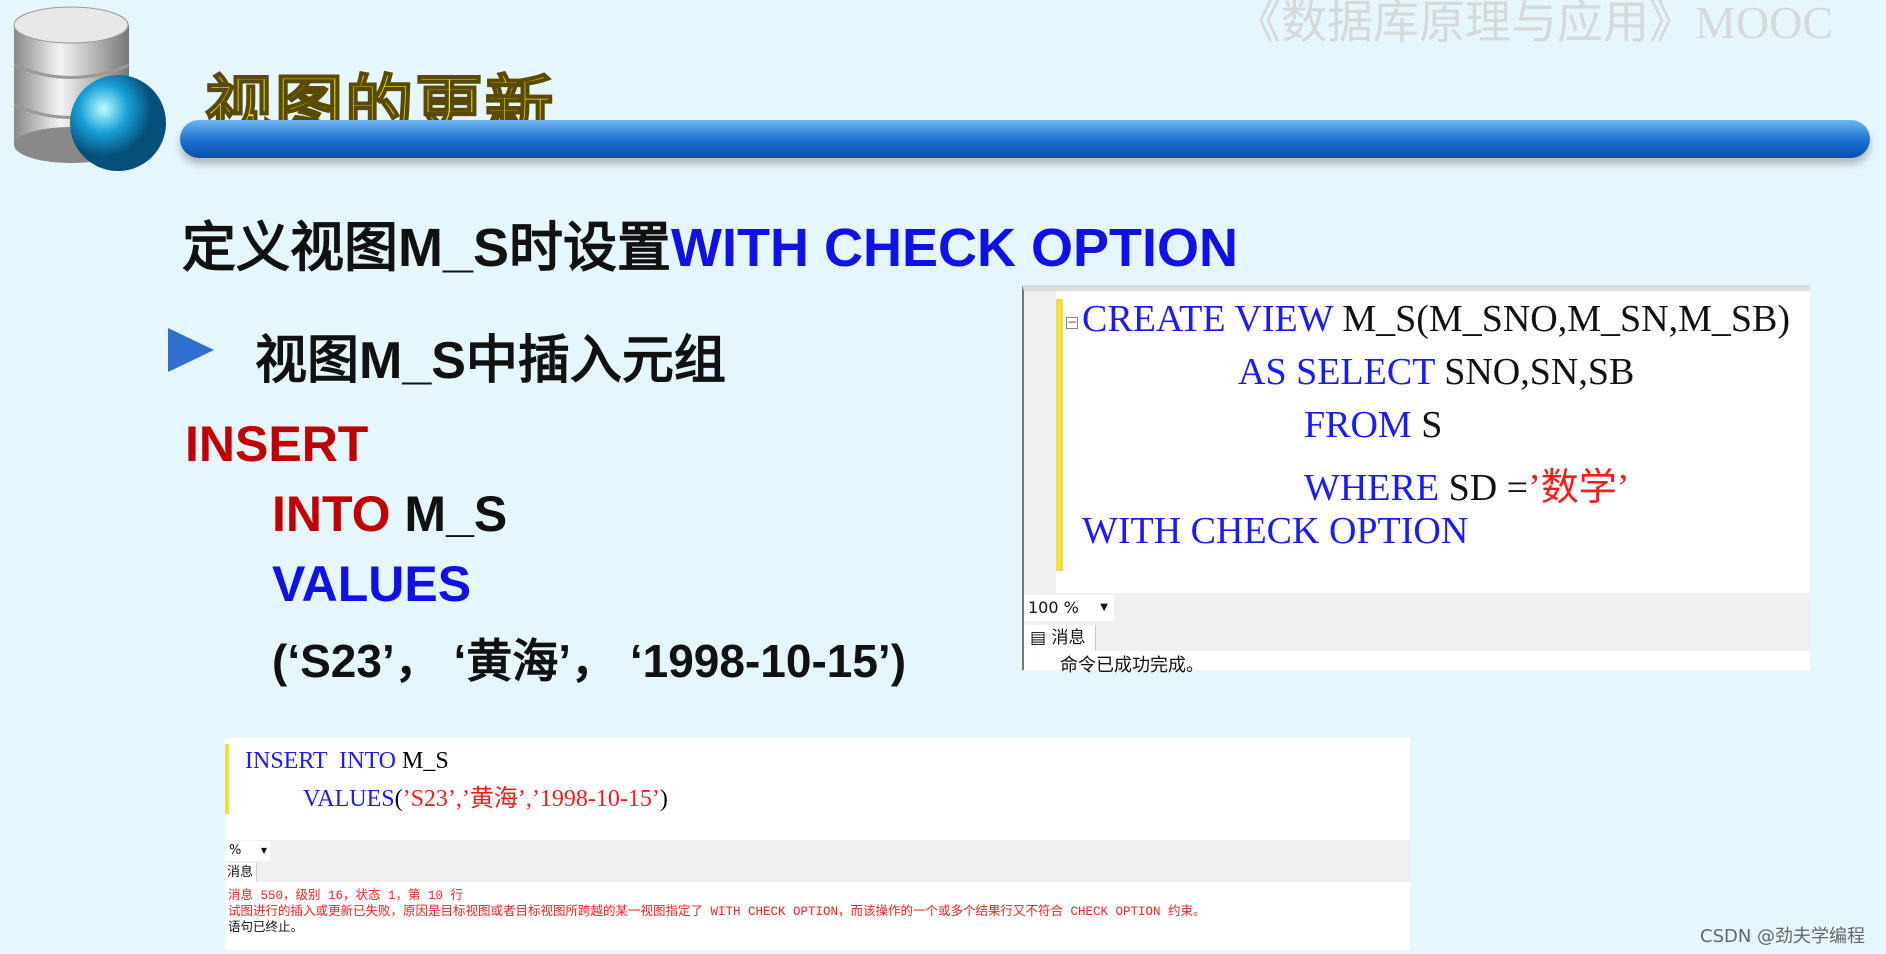  What do you see at coordinates (1373, 425) in the screenshot?
I see `code-line: FROM S` at bounding box center [1373, 425].